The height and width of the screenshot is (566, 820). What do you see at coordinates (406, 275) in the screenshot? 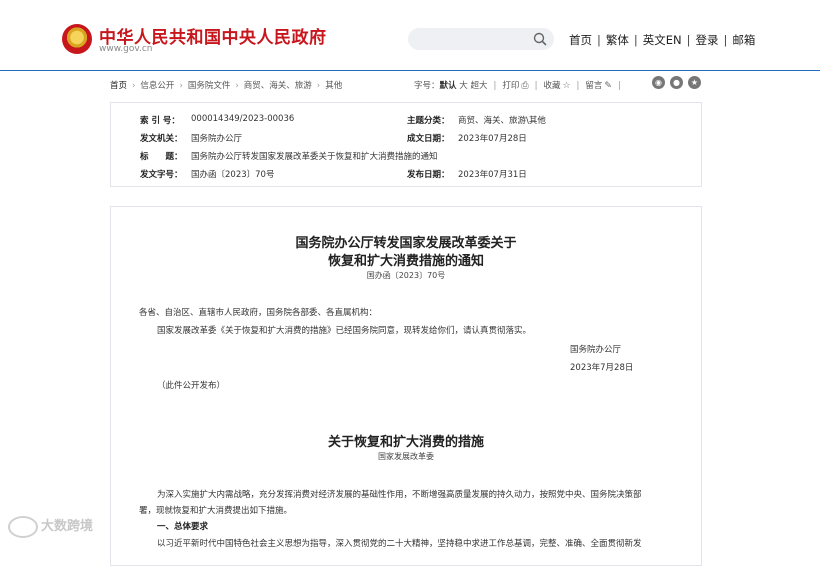
I see `article-doc-number: 国办函〔2023〕70号` at bounding box center [406, 275].